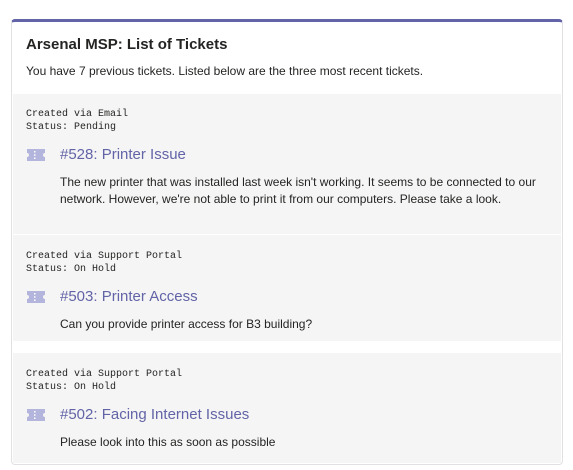 This screenshot has width=573, height=470. What do you see at coordinates (287, 114) in the screenshot?
I see `ticket-meta: Created via Email Status: Pending` at bounding box center [287, 114].